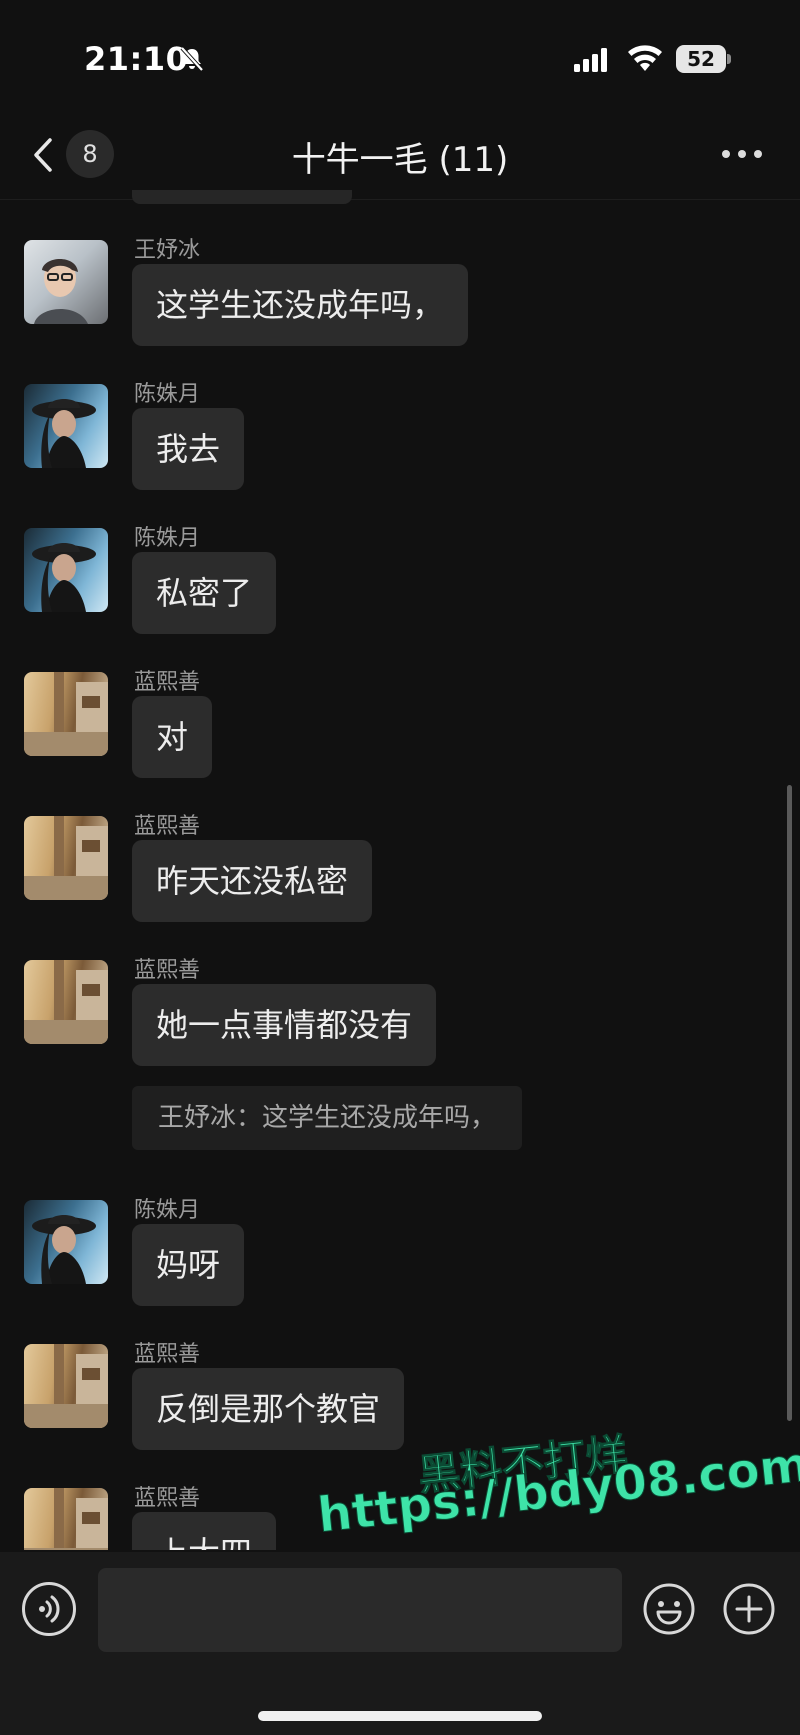  What do you see at coordinates (167, 250) in the screenshot?
I see `sender-name: 王妤冰` at bounding box center [167, 250].